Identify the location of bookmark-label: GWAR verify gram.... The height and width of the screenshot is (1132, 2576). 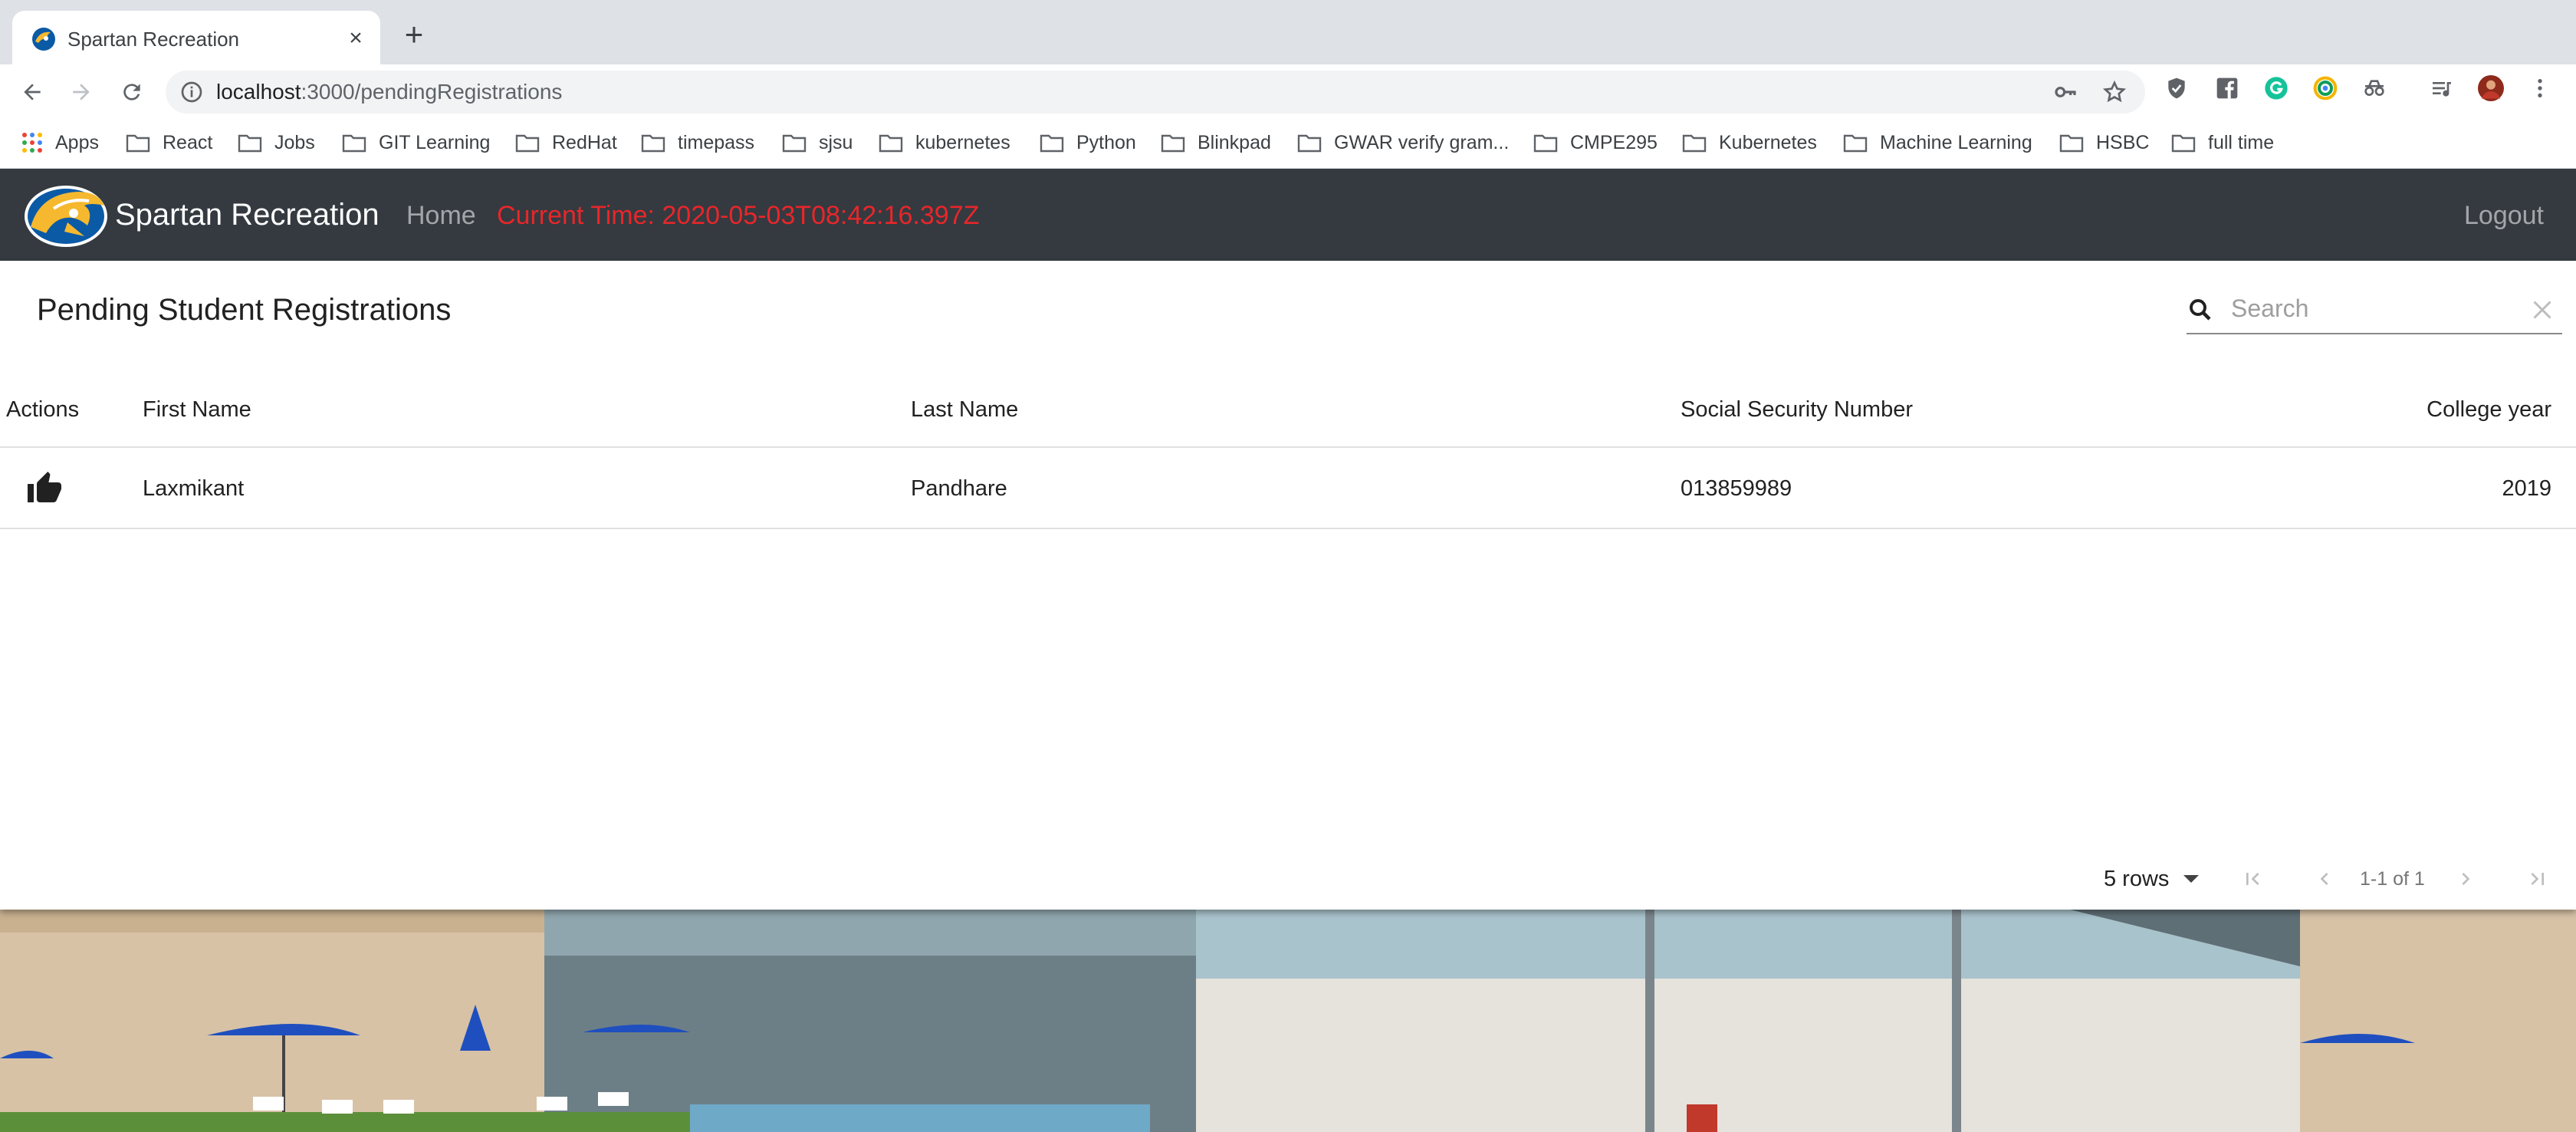
(1422, 142).